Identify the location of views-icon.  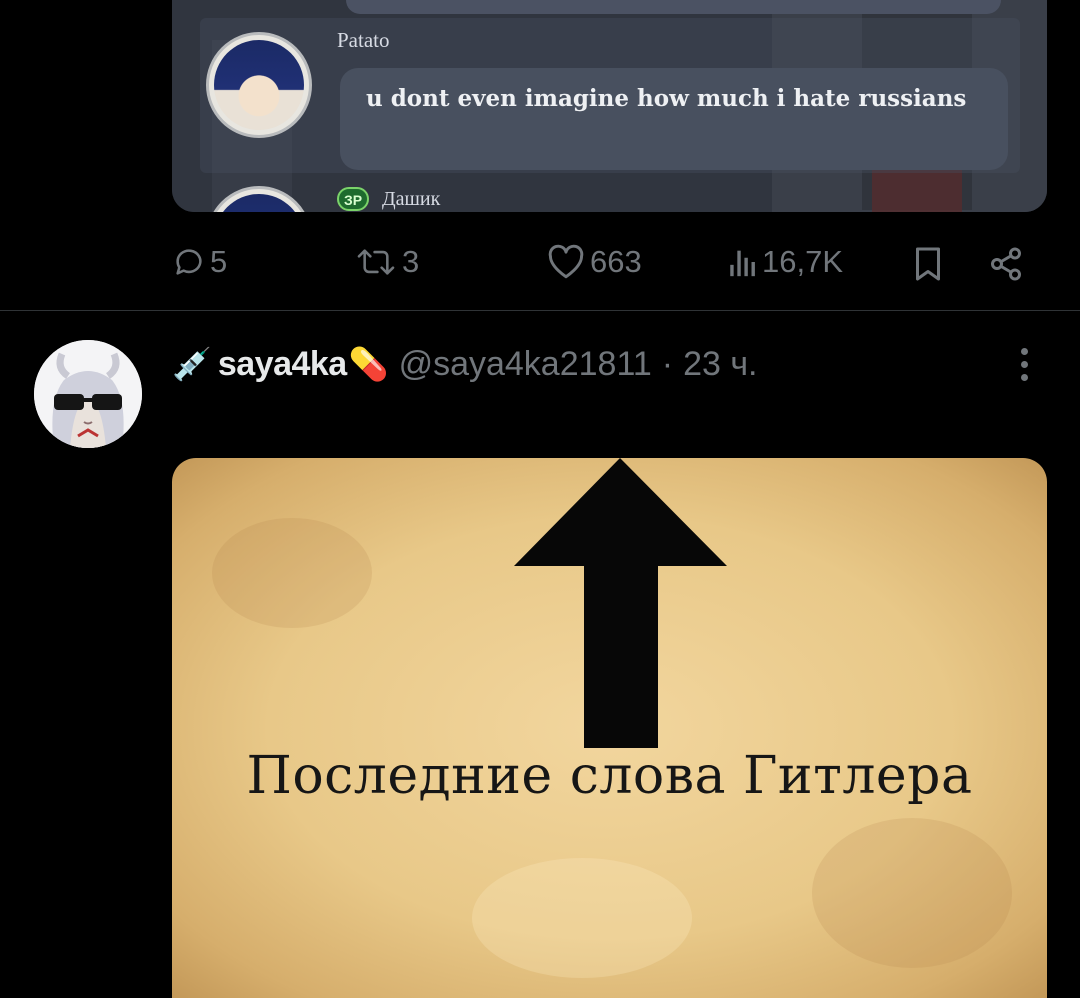
(742, 263).